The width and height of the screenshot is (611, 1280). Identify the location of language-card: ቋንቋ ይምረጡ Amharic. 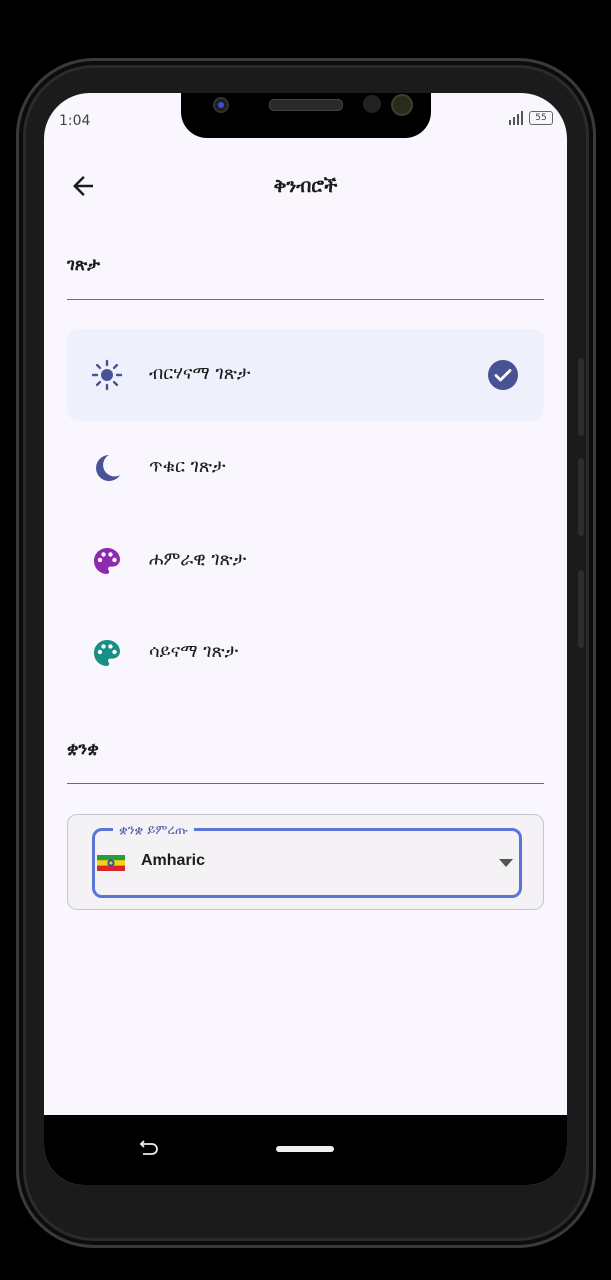
(305, 862).